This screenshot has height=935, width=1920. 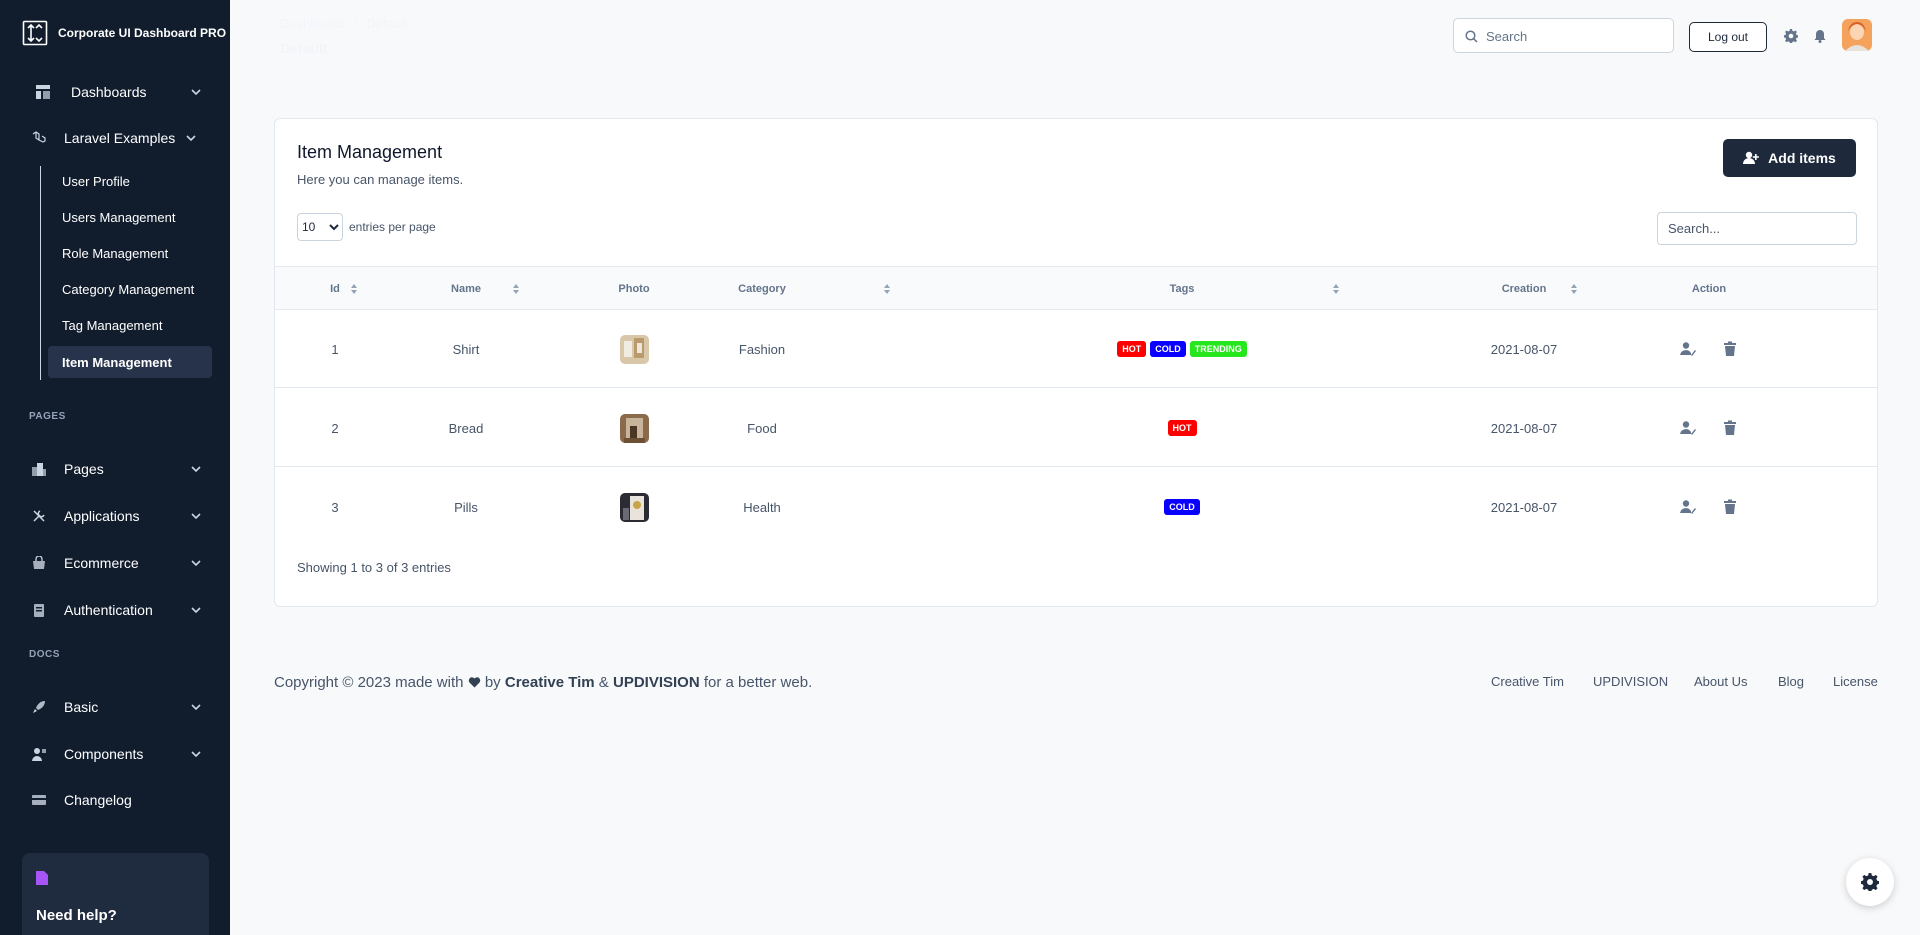 I want to click on cell-name: Pills, so click(x=466, y=507).